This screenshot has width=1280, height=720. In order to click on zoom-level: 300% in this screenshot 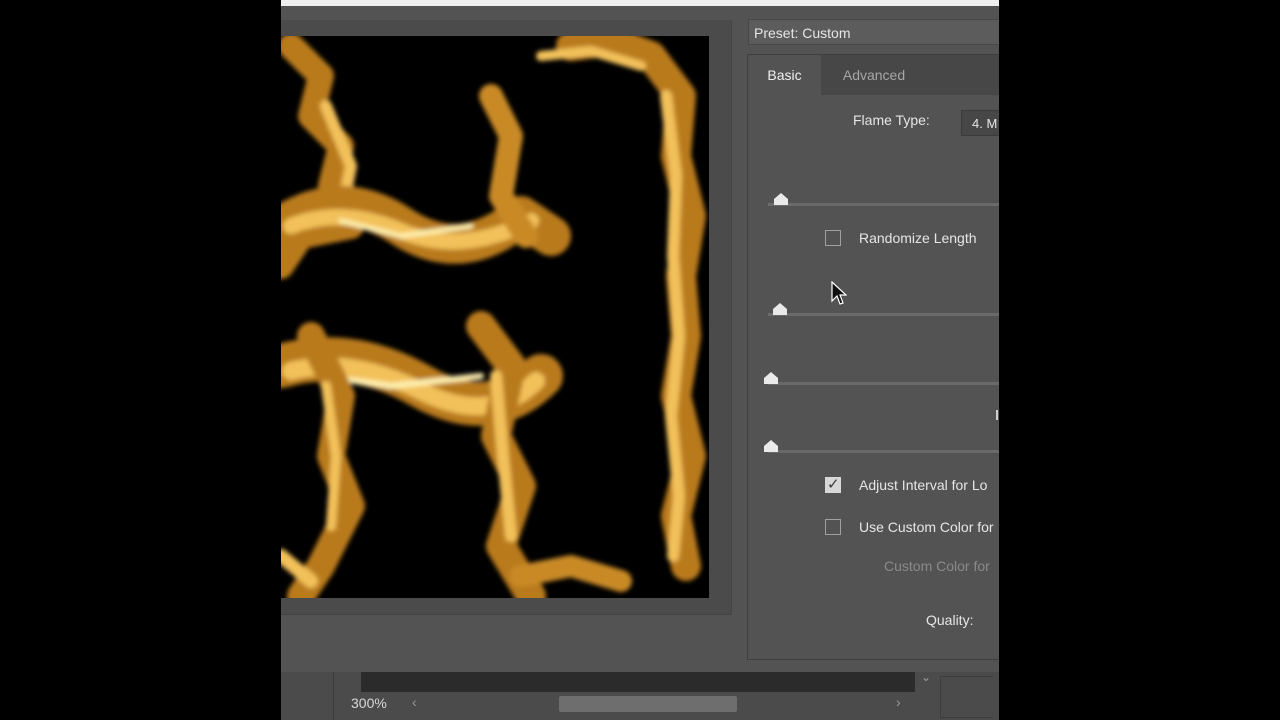, I will do `click(369, 703)`.